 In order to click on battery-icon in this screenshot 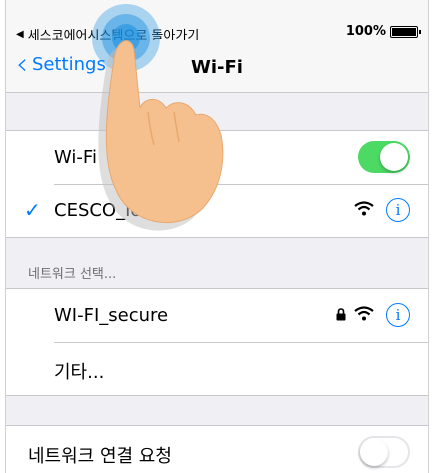, I will do `click(405, 31)`.